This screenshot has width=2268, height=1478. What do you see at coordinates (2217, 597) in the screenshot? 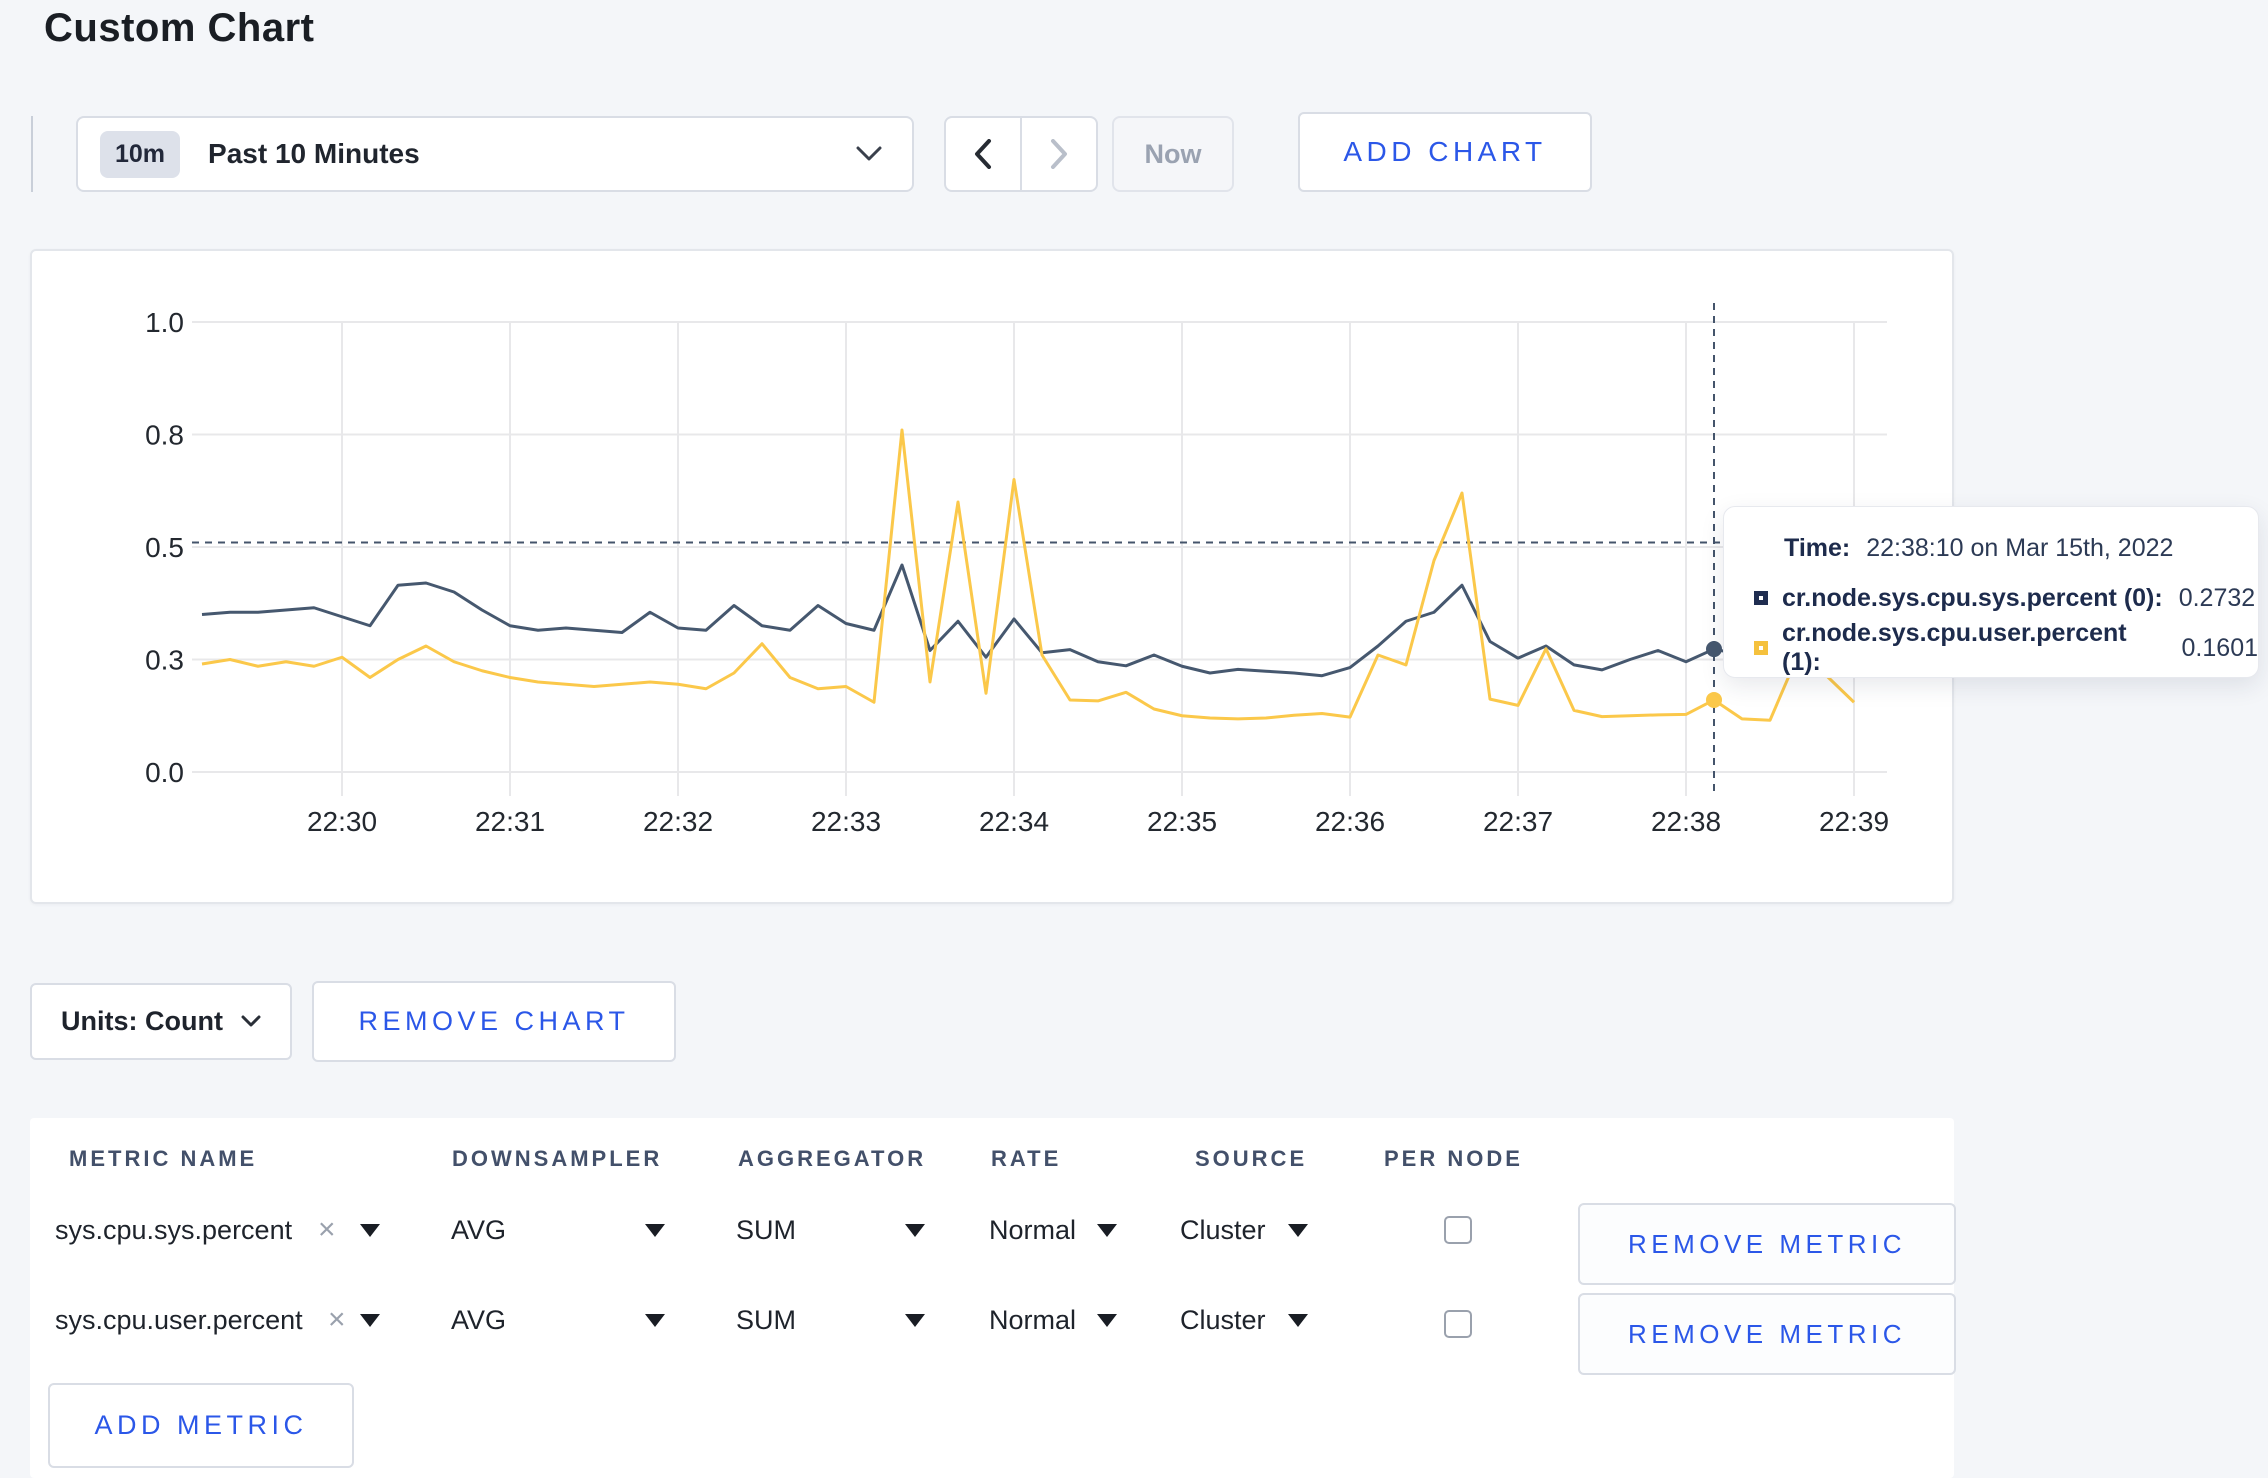
I see `tooltip-series-sys-value: 0.2732` at bounding box center [2217, 597].